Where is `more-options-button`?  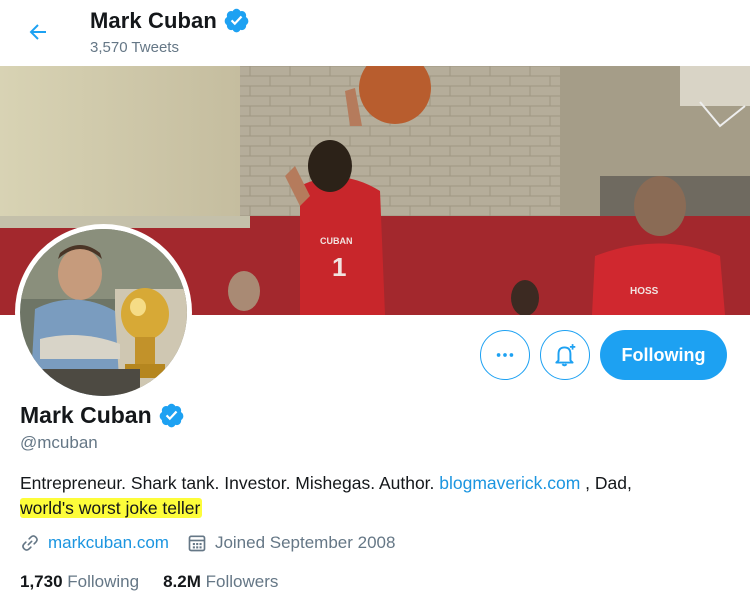
more-options-button is located at coordinates (505, 355).